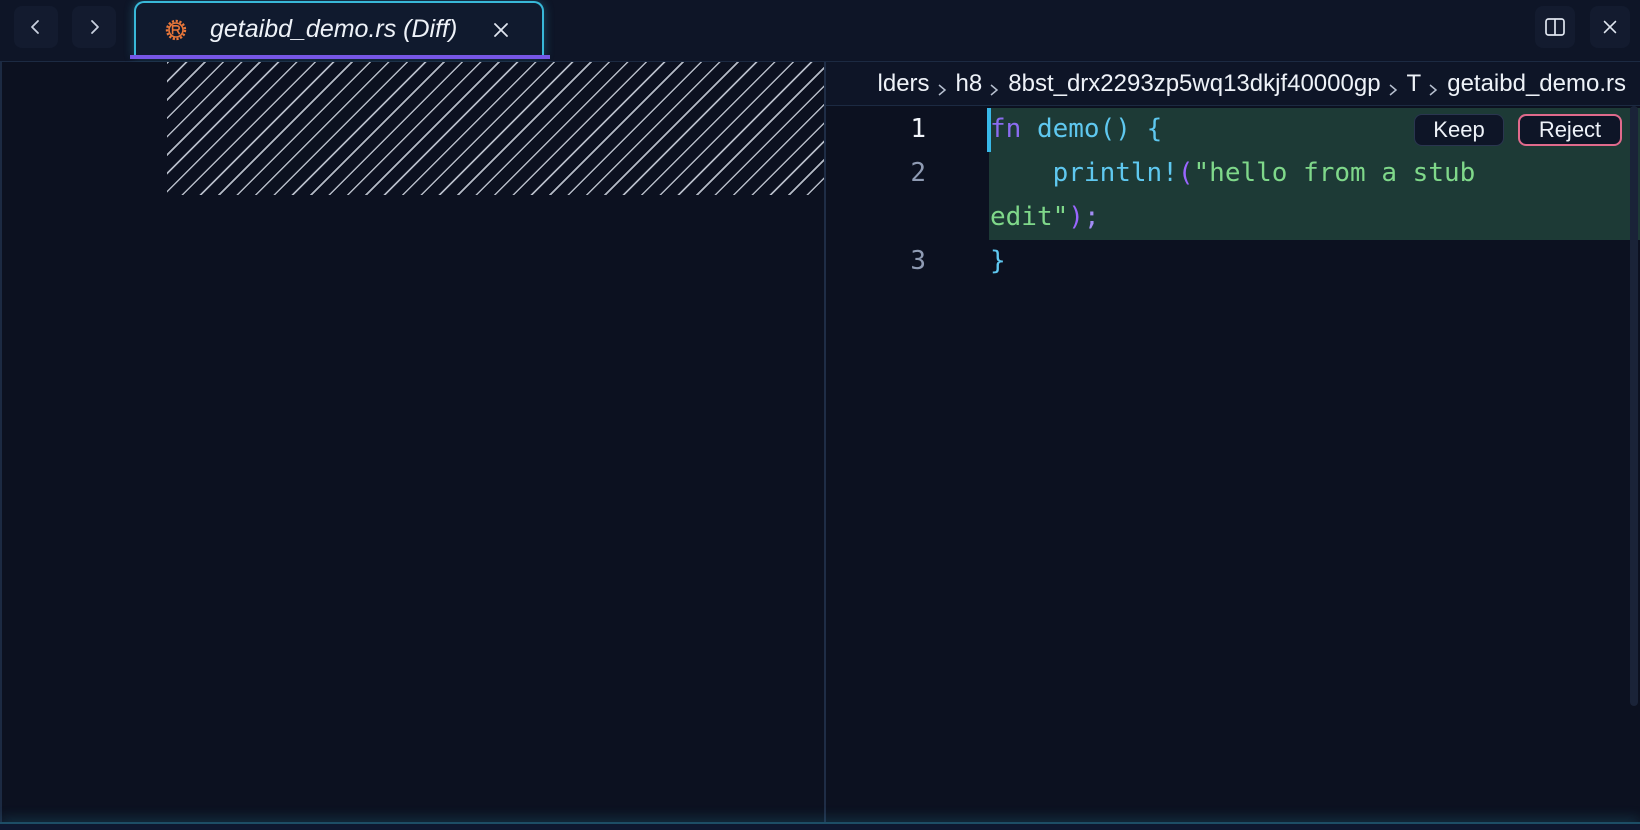  Describe the element at coordinates (1076, 129) in the screenshot. I see `code-line: fn demo() {` at that location.